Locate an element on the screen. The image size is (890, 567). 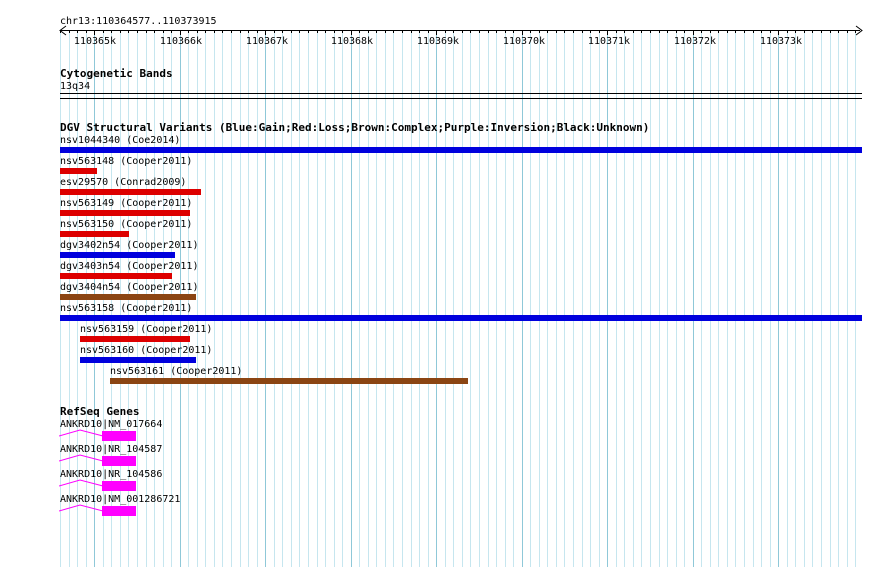
tick-label: 110367k is located at coordinates (267, 41).